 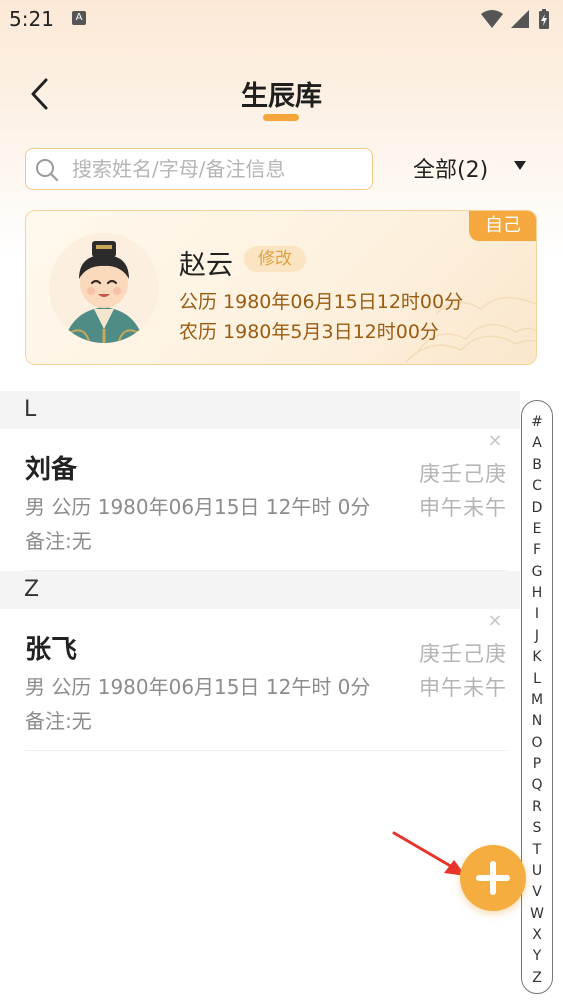 What do you see at coordinates (31, 19) in the screenshot?
I see `status-time: 5:21` at bounding box center [31, 19].